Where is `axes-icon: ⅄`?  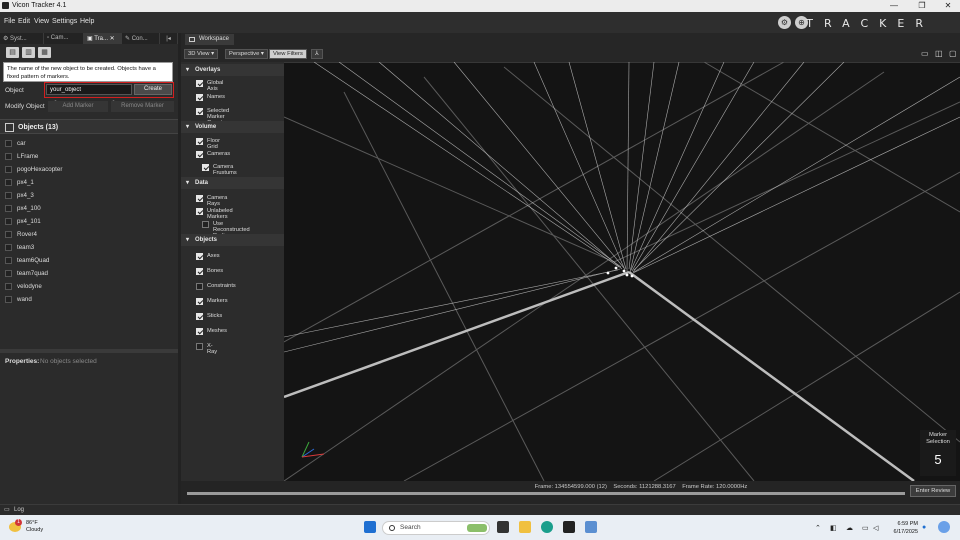 axes-icon: ⅄ is located at coordinates (317, 54).